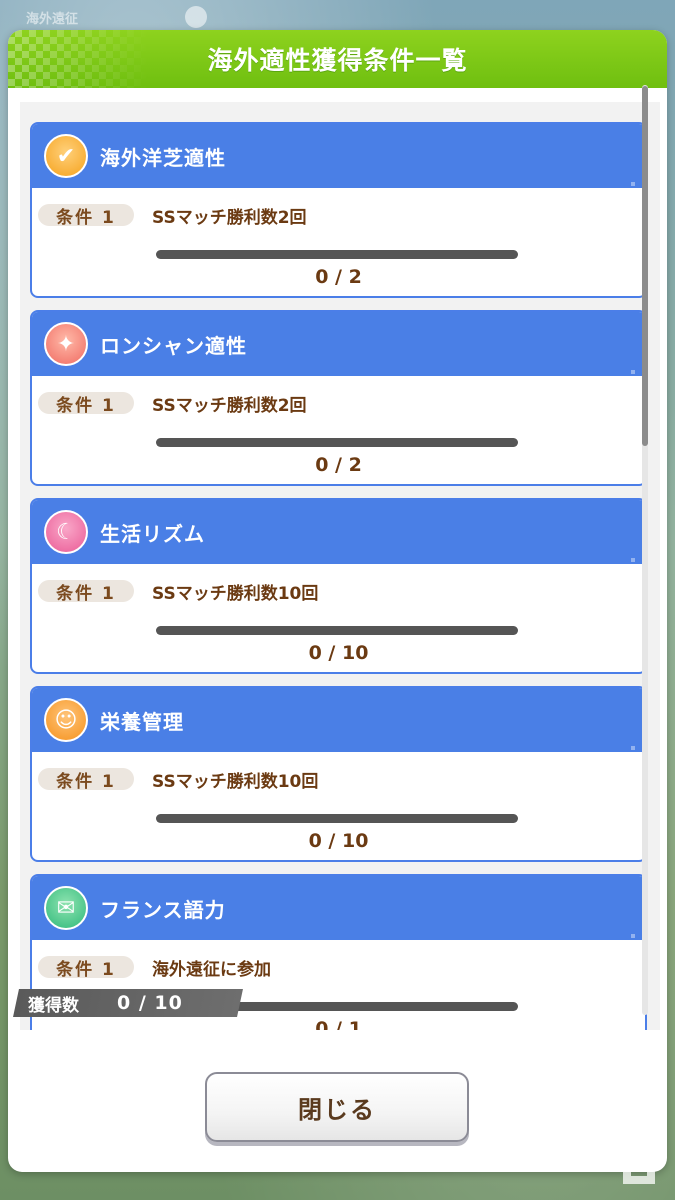  I want to click on scrollbar-thumb, so click(645, 266).